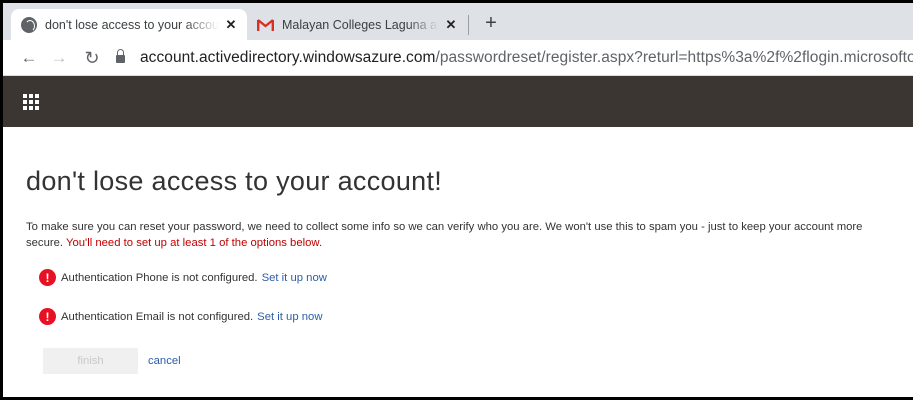 The image size is (913, 400). I want to click on tab-title: Malayan Colleges Laguna account, so click(360, 24).